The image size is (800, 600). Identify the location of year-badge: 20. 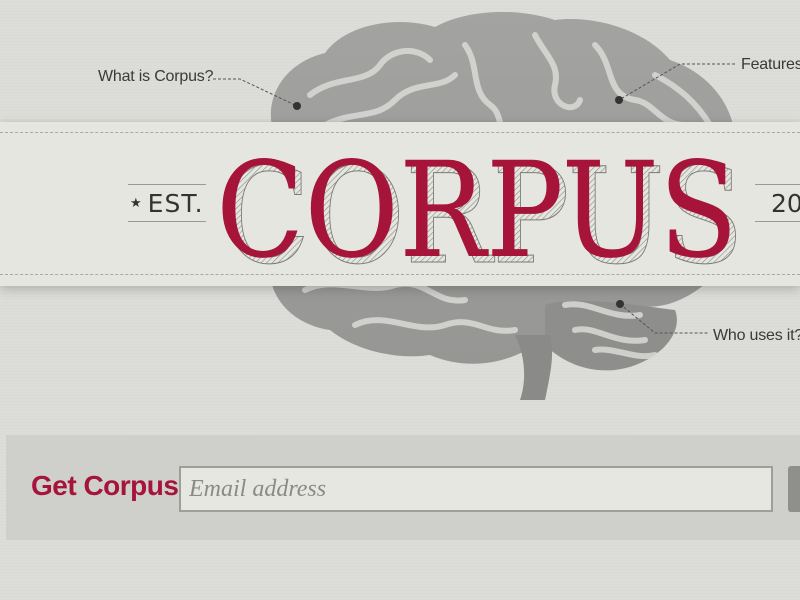
(777, 203).